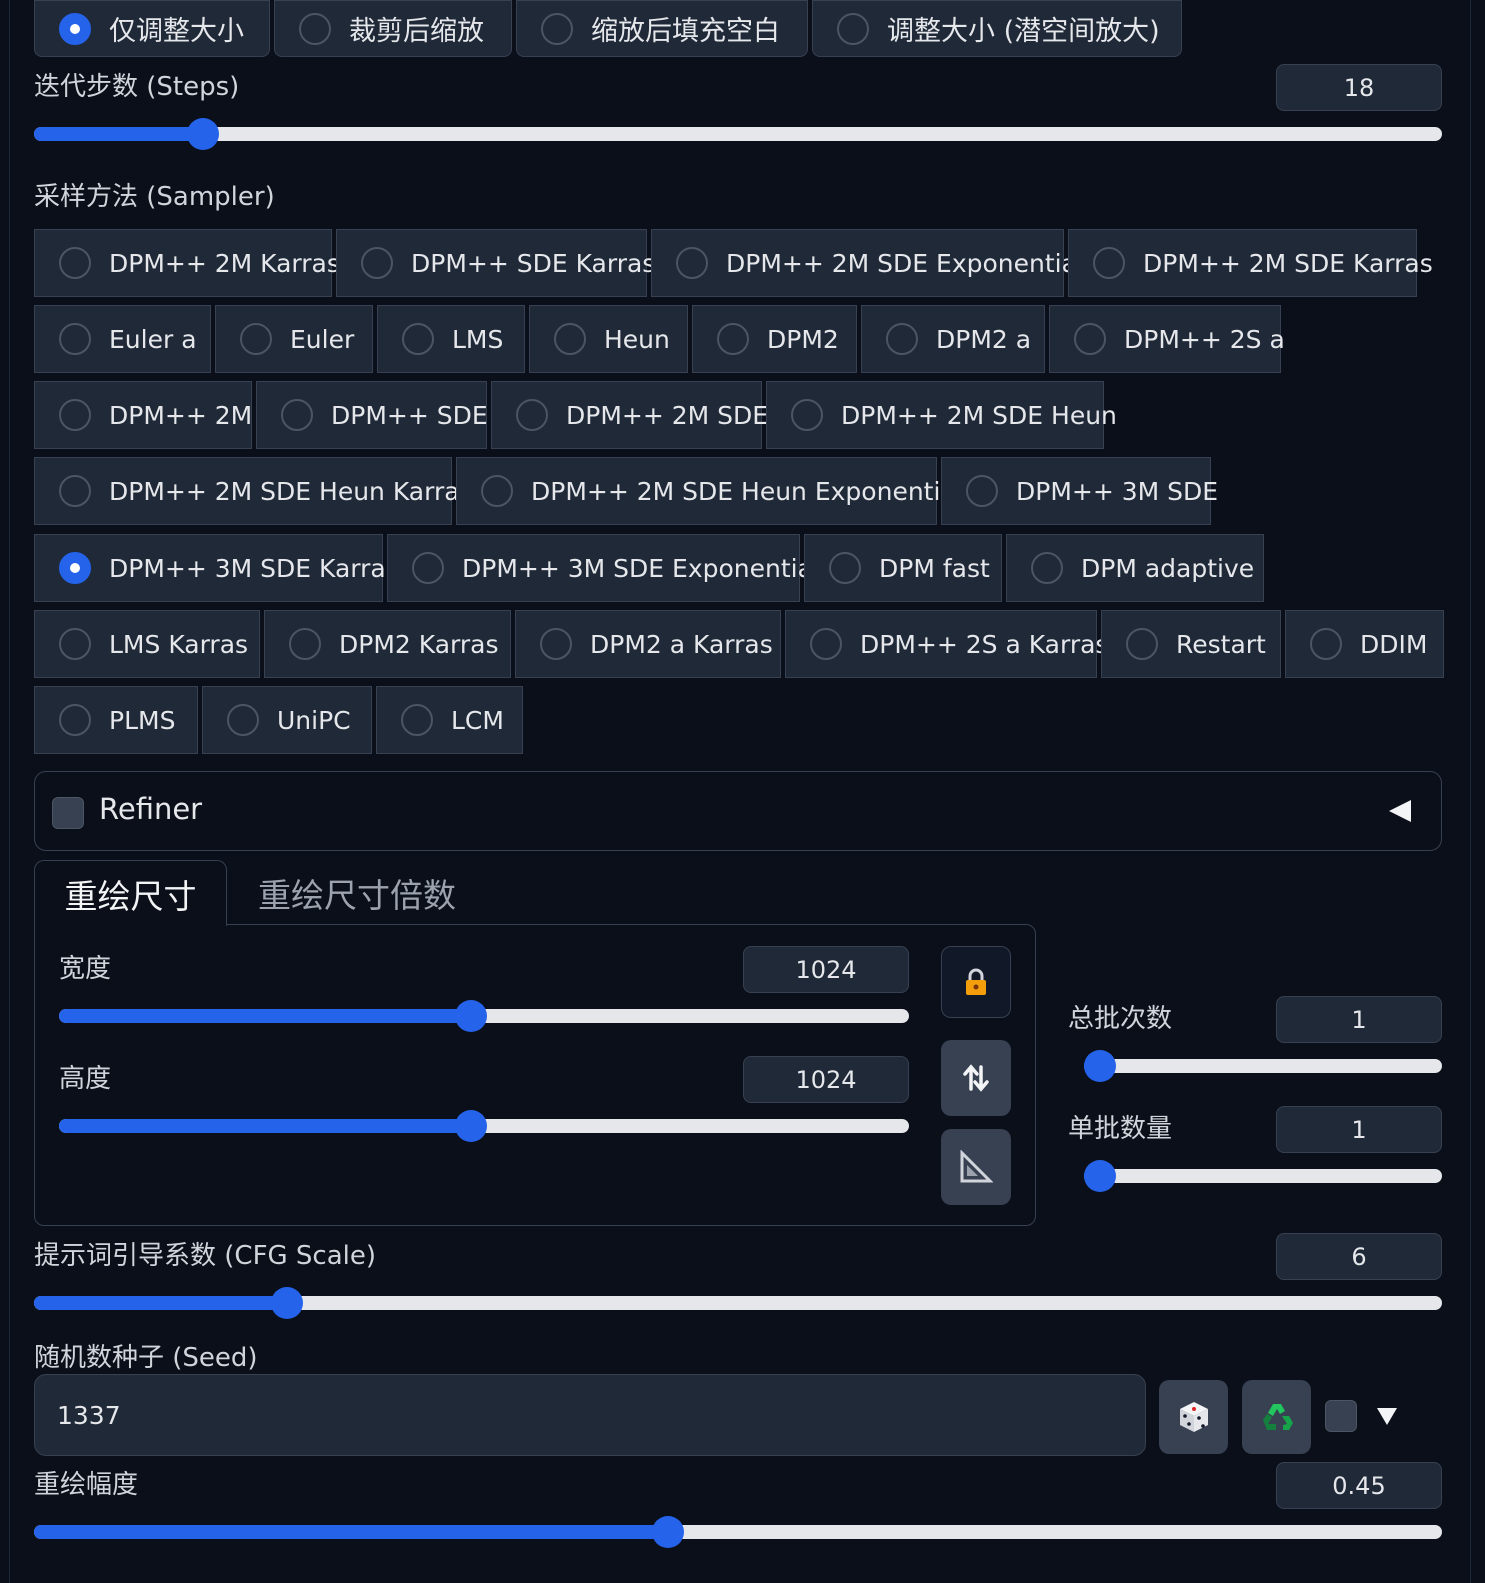 The height and width of the screenshot is (1583, 1485). Describe the element at coordinates (1250, 263) in the screenshot. I see `sampler-option: DPM++ 2M SDE Karras` at that location.